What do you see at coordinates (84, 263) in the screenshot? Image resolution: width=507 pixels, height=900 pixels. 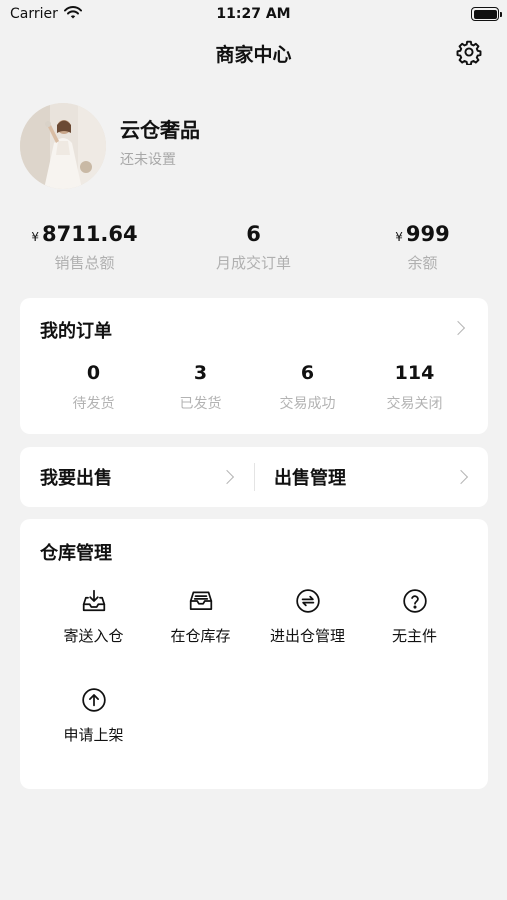 I see `stat-label: 销售总额` at bounding box center [84, 263].